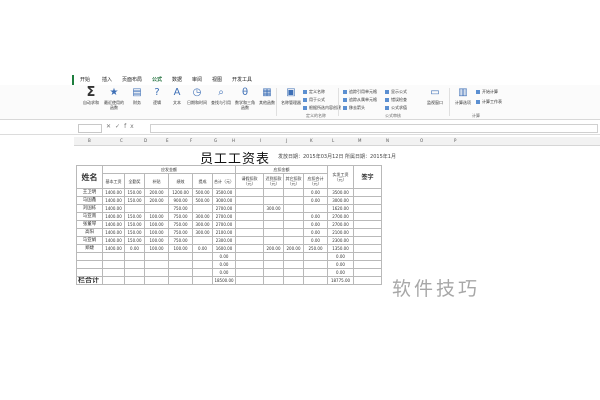  What do you see at coordinates (180, 192) in the screenshot?
I see `cell: 1200.00` at bounding box center [180, 192].